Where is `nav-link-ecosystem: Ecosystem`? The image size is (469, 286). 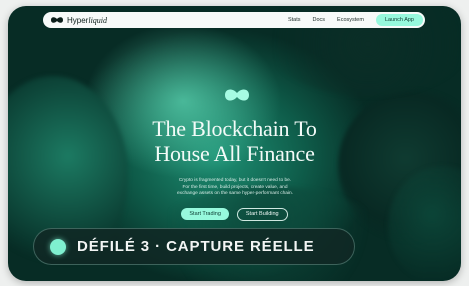 nav-link-ecosystem: Ecosystem is located at coordinates (350, 20).